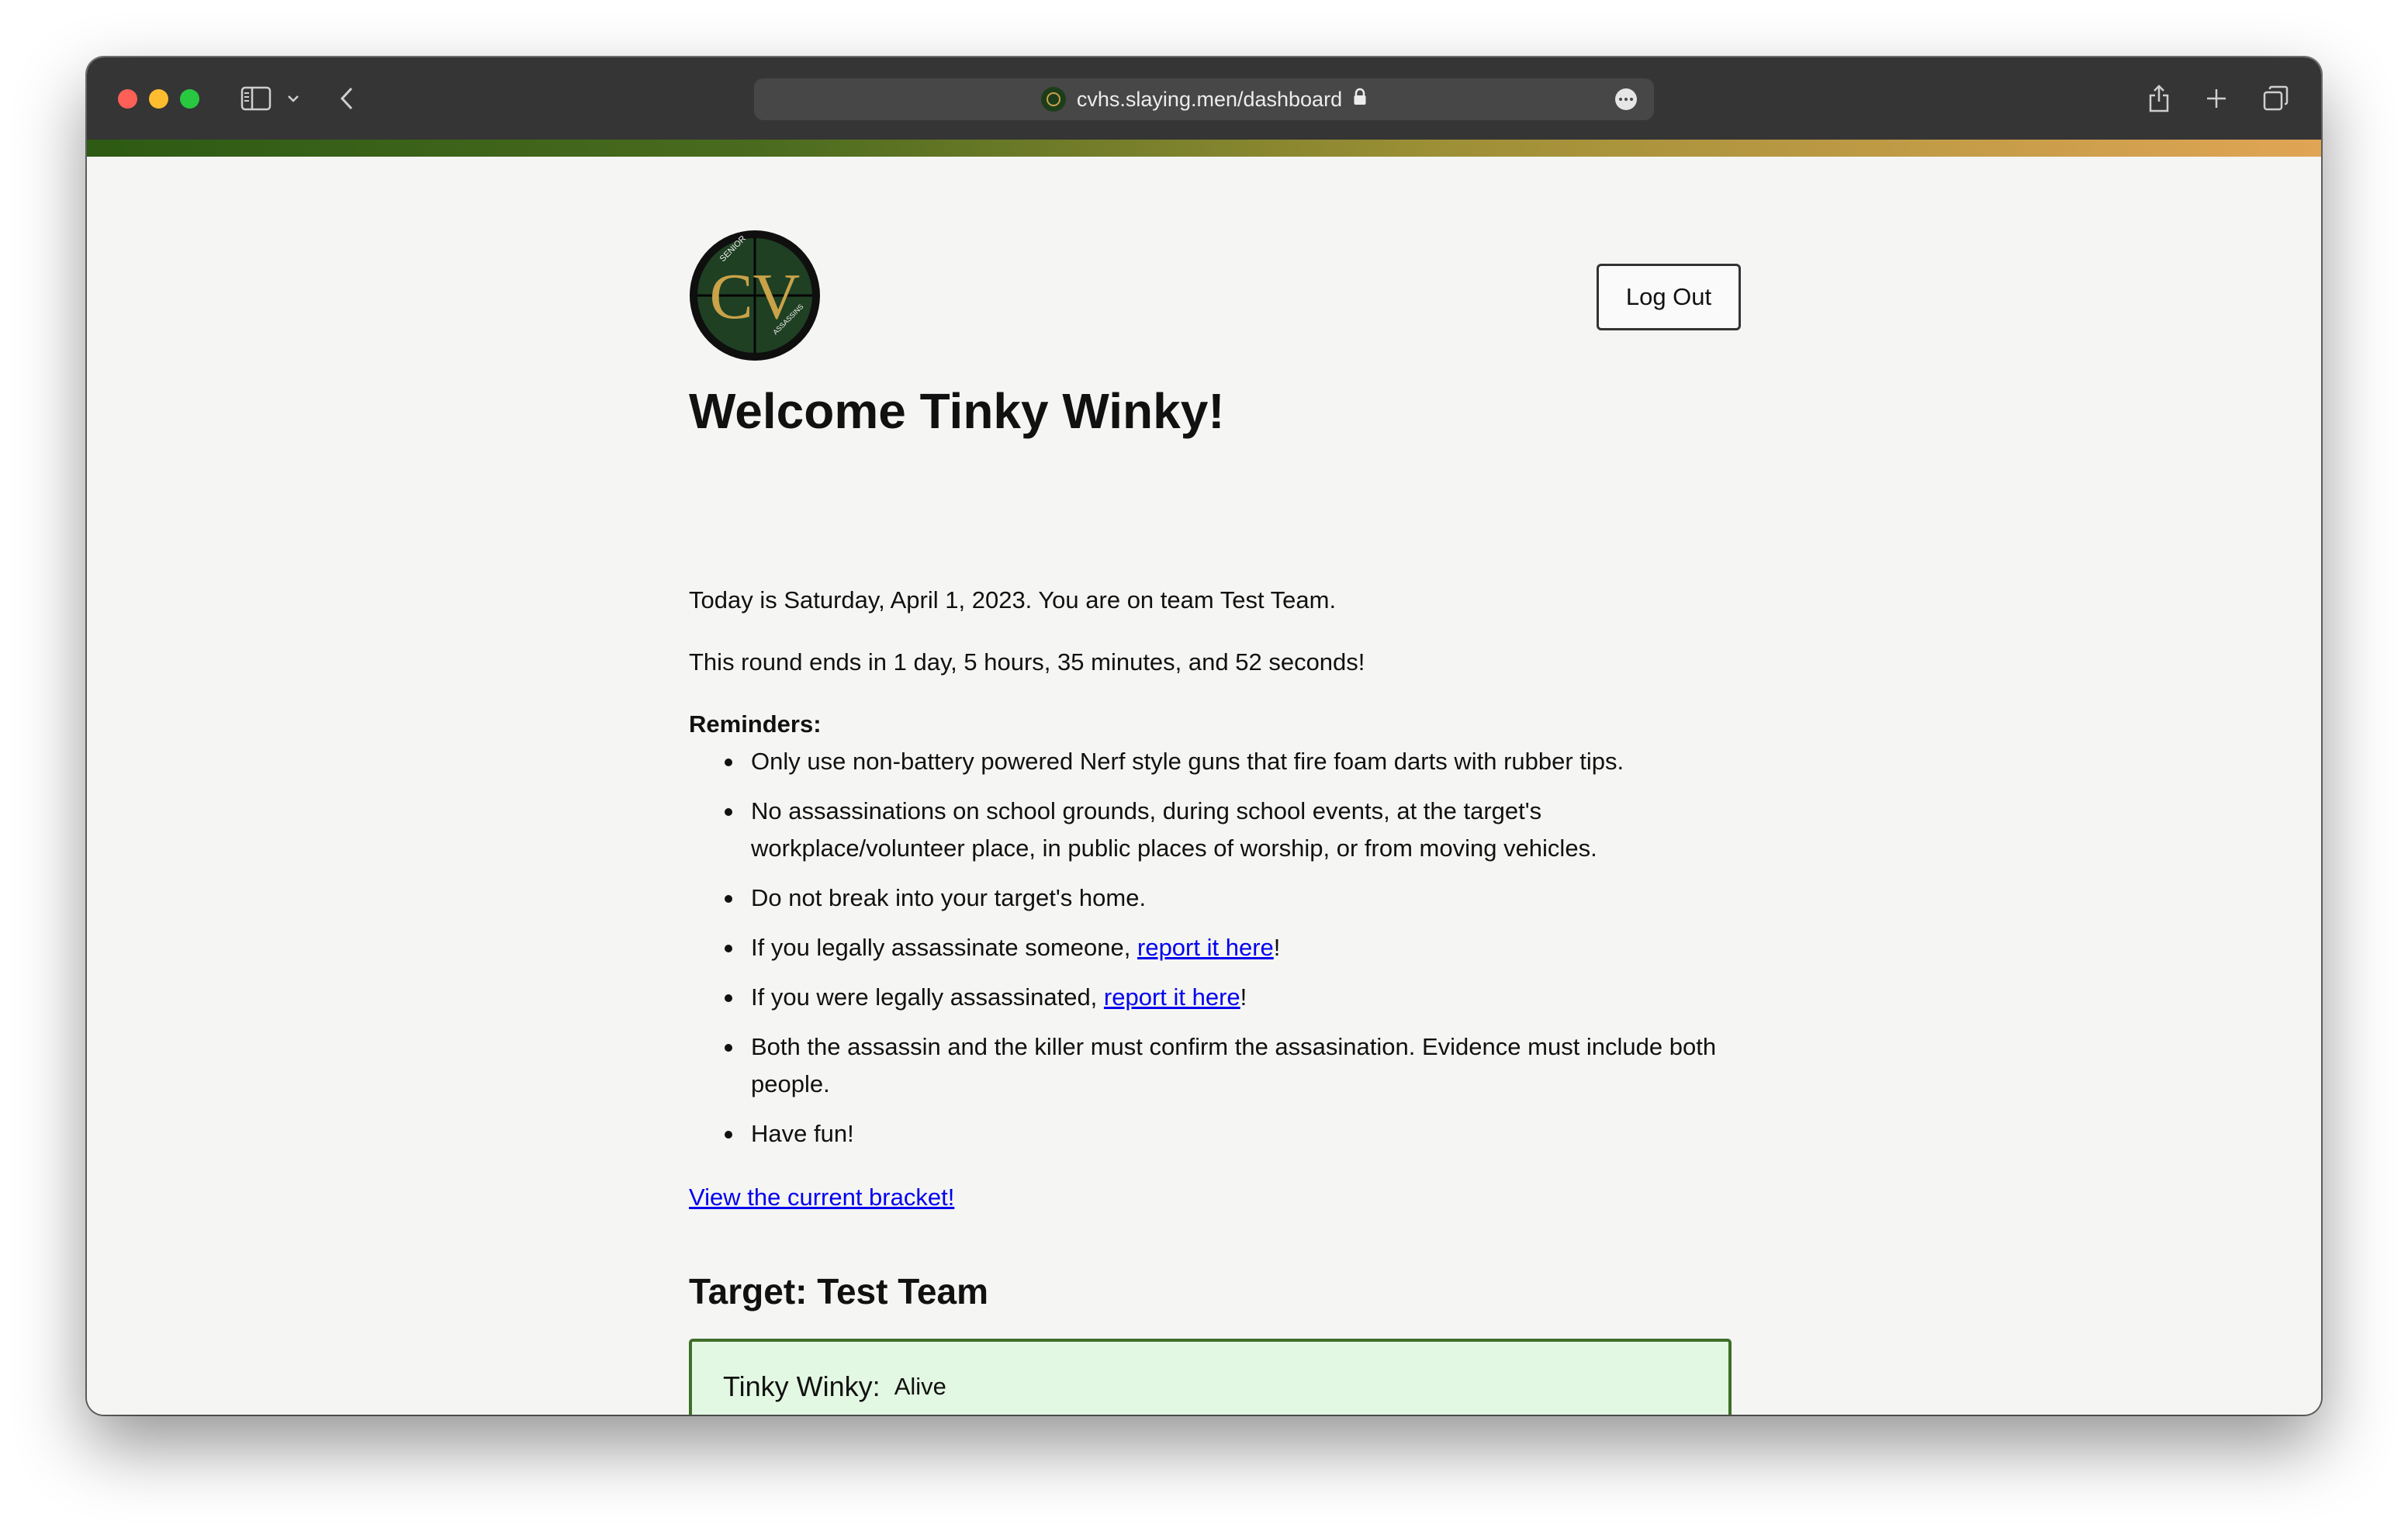 This screenshot has height=1531, width=2408. Describe the element at coordinates (957, 411) in the screenshot. I see `welcome-heading: Welcome Tinky Winky!` at that location.